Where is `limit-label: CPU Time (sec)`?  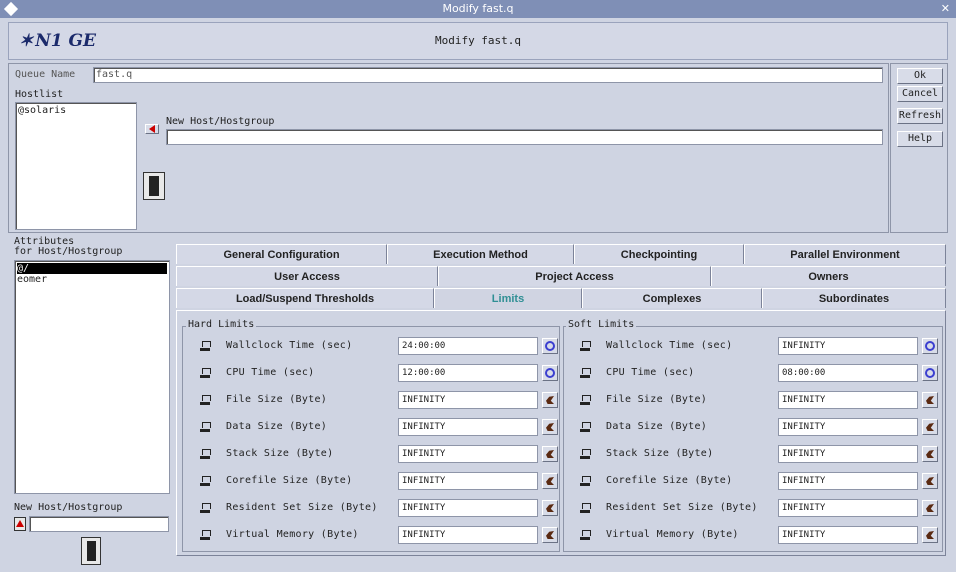 limit-label: CPU Time (sec) is located at coordinates (650, 372).